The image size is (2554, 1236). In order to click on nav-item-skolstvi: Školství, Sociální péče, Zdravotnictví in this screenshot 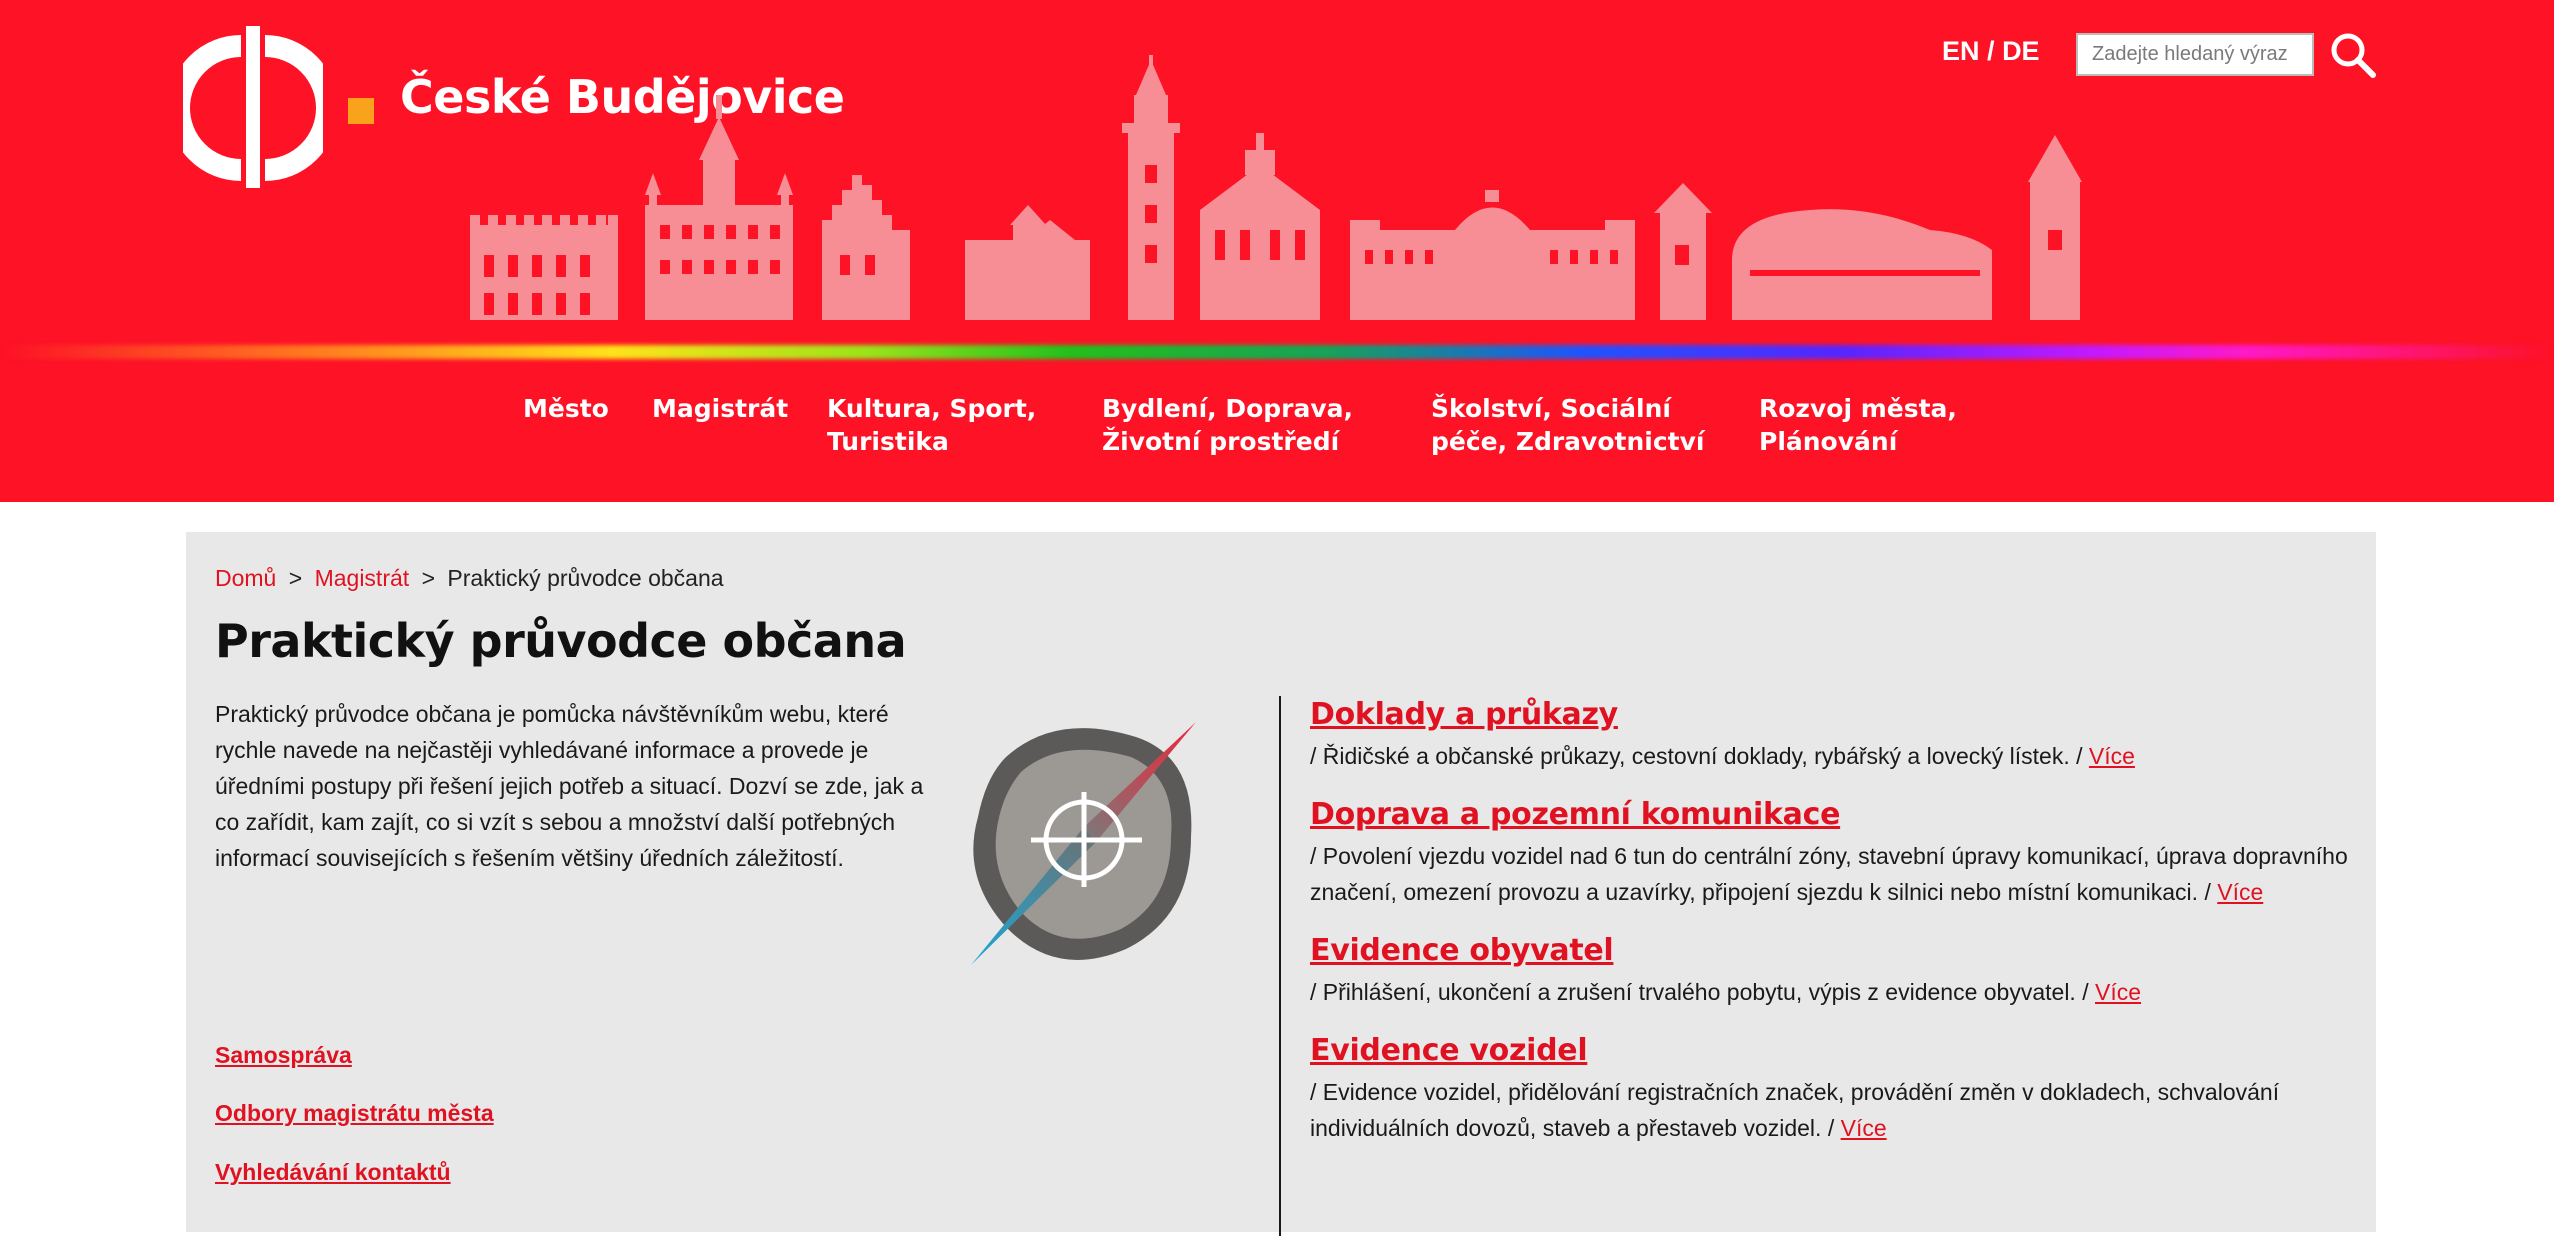, I will do `click(1567, 425)`.